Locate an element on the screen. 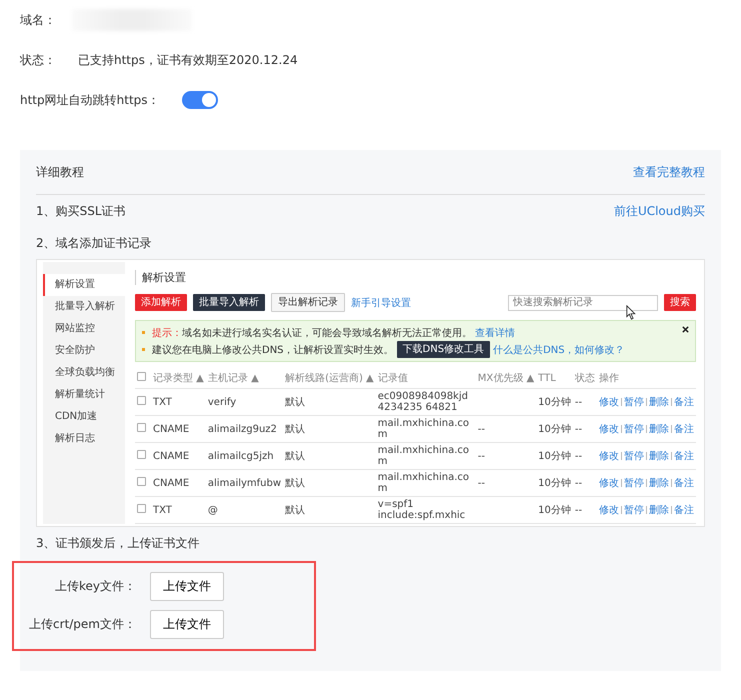 The image size is (741, 700). table-cell: verify is located at coordinates (222, 402).